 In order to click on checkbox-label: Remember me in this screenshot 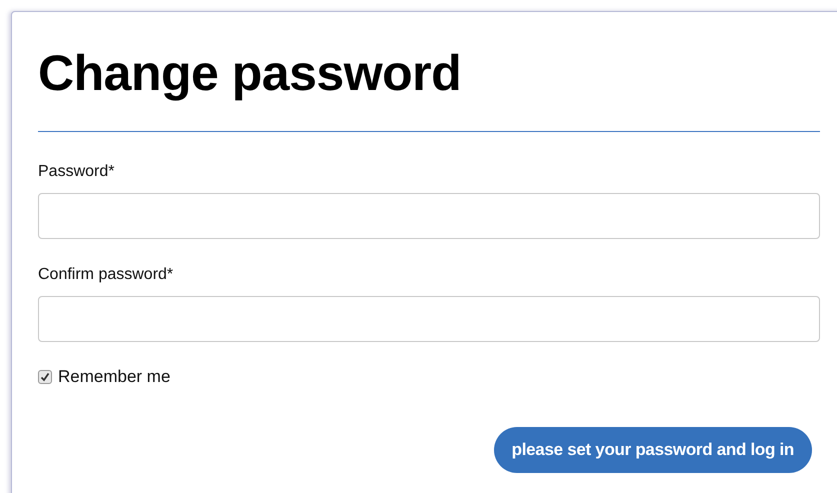, I will do `click(114, 377)`.